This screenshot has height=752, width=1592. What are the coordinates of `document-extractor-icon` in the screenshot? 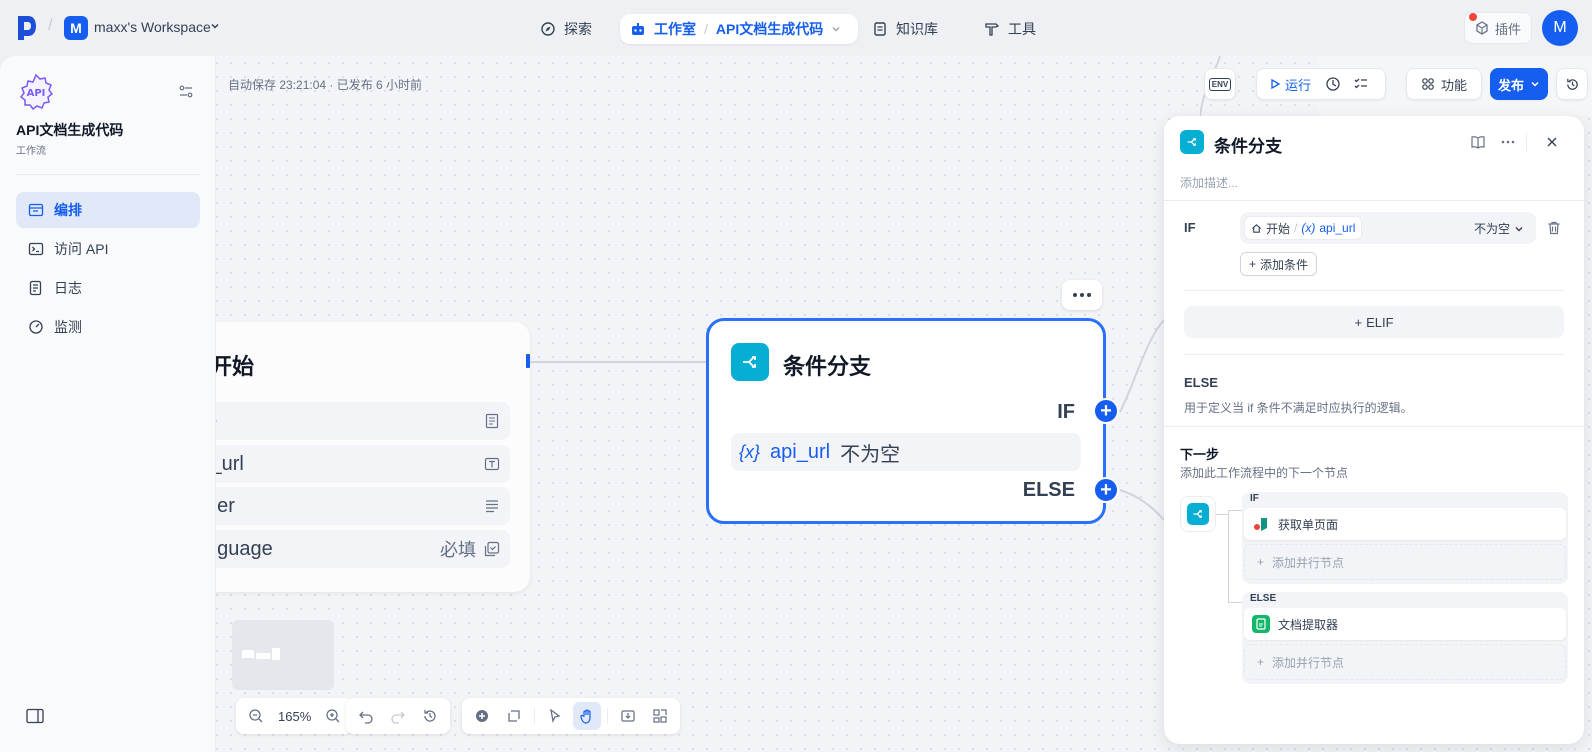 It's located at (1261, 624).